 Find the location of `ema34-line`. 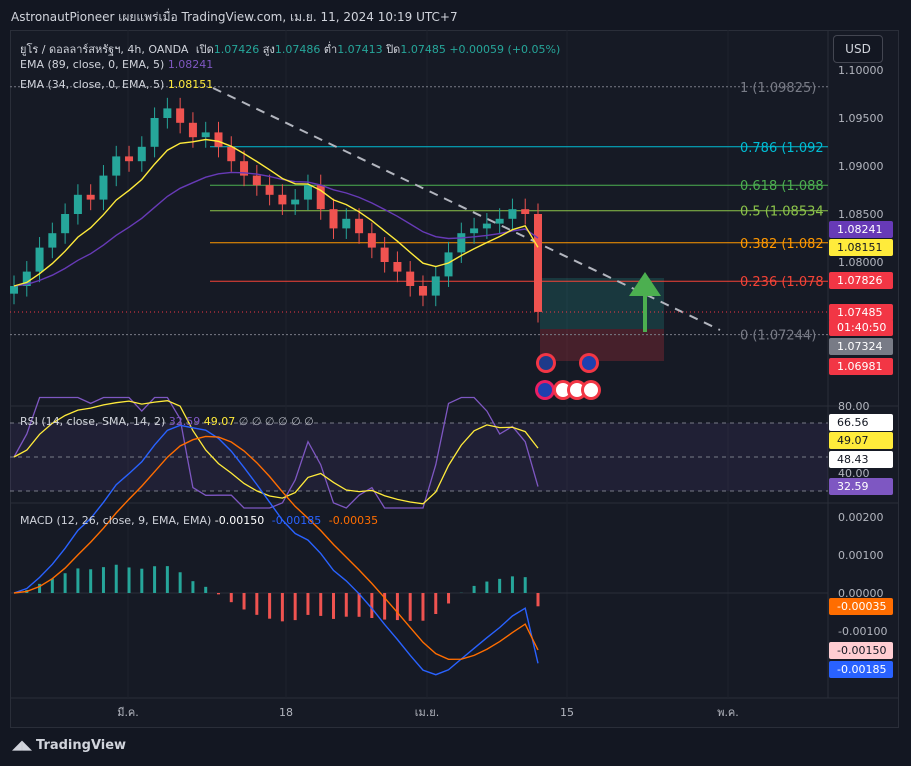

ema34-line is located at coordinates (276, 212).